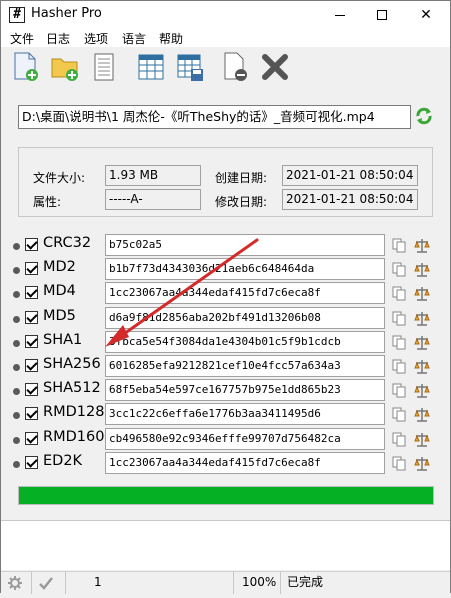 The height and width of the screenshot is (598, 451). Describe the element at coordinates (245, 269) in the screenshot. I see `hash-value-field: b1b7f73d4343036d21aeb6c648464da` at that location.